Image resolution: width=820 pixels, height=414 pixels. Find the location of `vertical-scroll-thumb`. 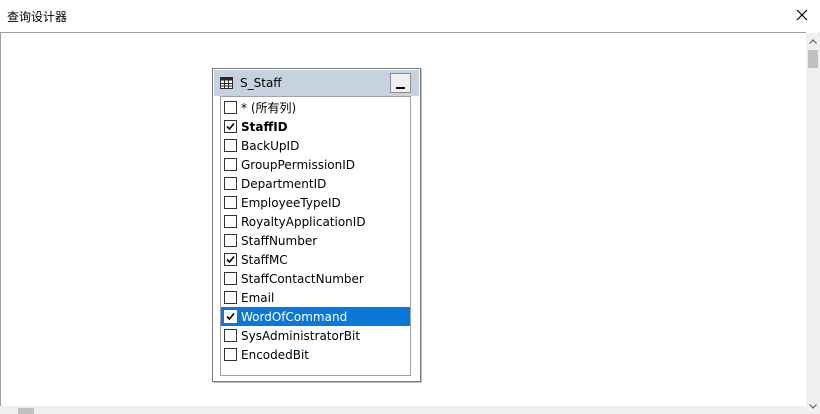

vertical-scroll-thumb is located at coordinates (813, 59).